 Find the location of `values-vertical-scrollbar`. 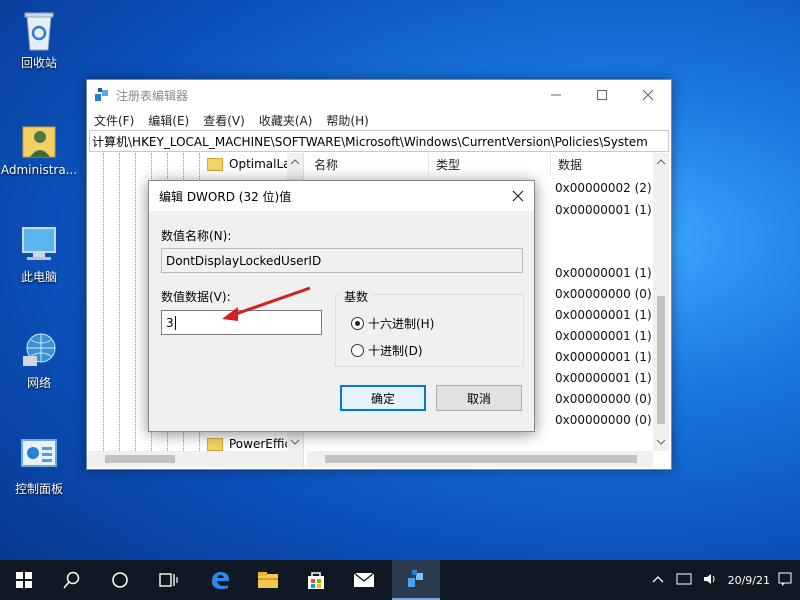

values-vertical-scrollbar is located at coordinates (661, 302).